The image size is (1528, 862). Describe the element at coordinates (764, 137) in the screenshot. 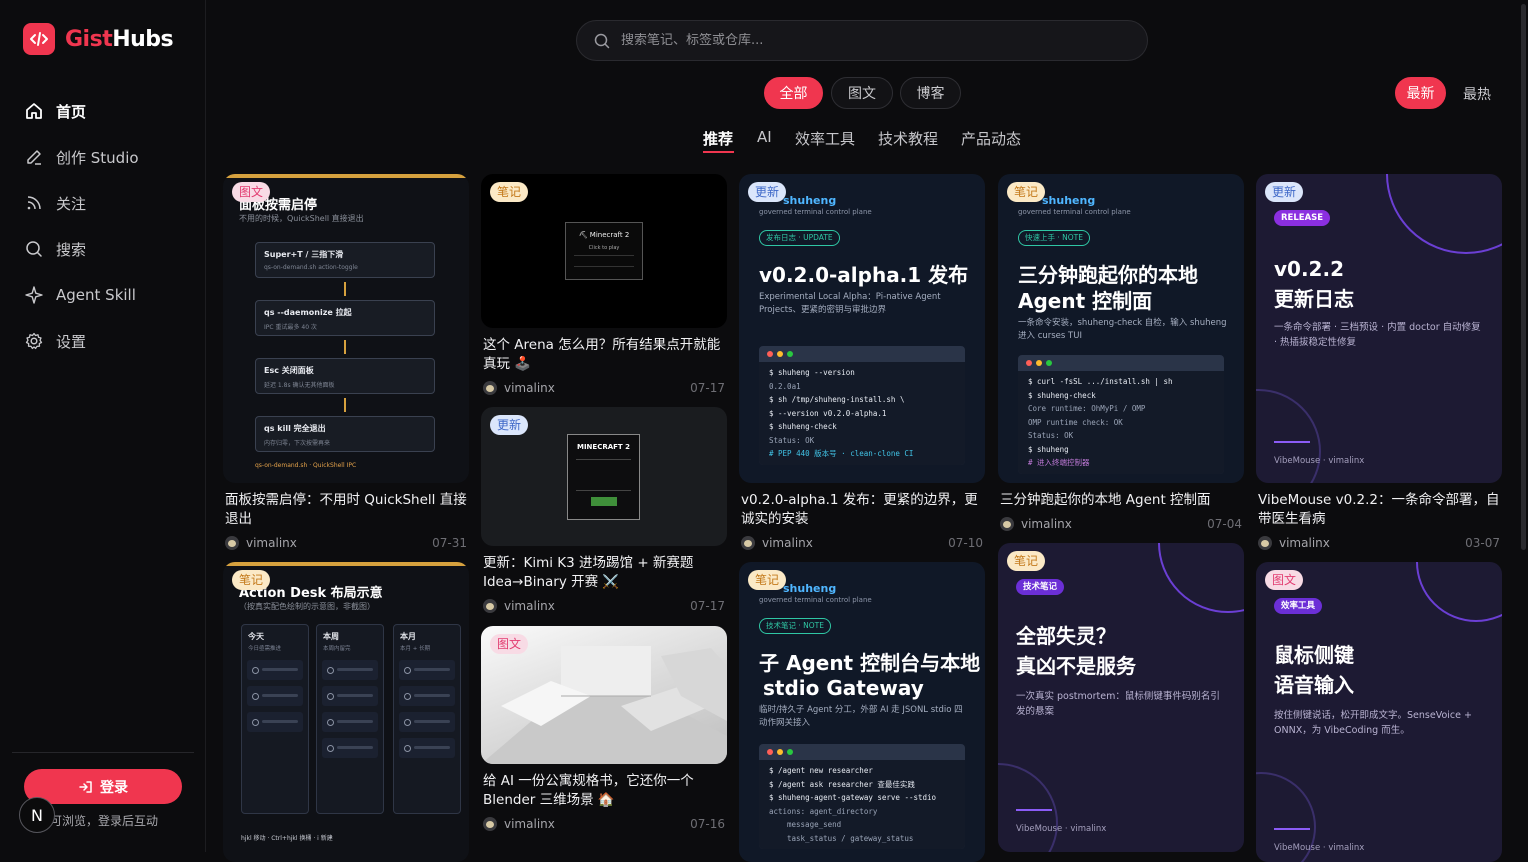

I see `tab-ai: AI` at that location.